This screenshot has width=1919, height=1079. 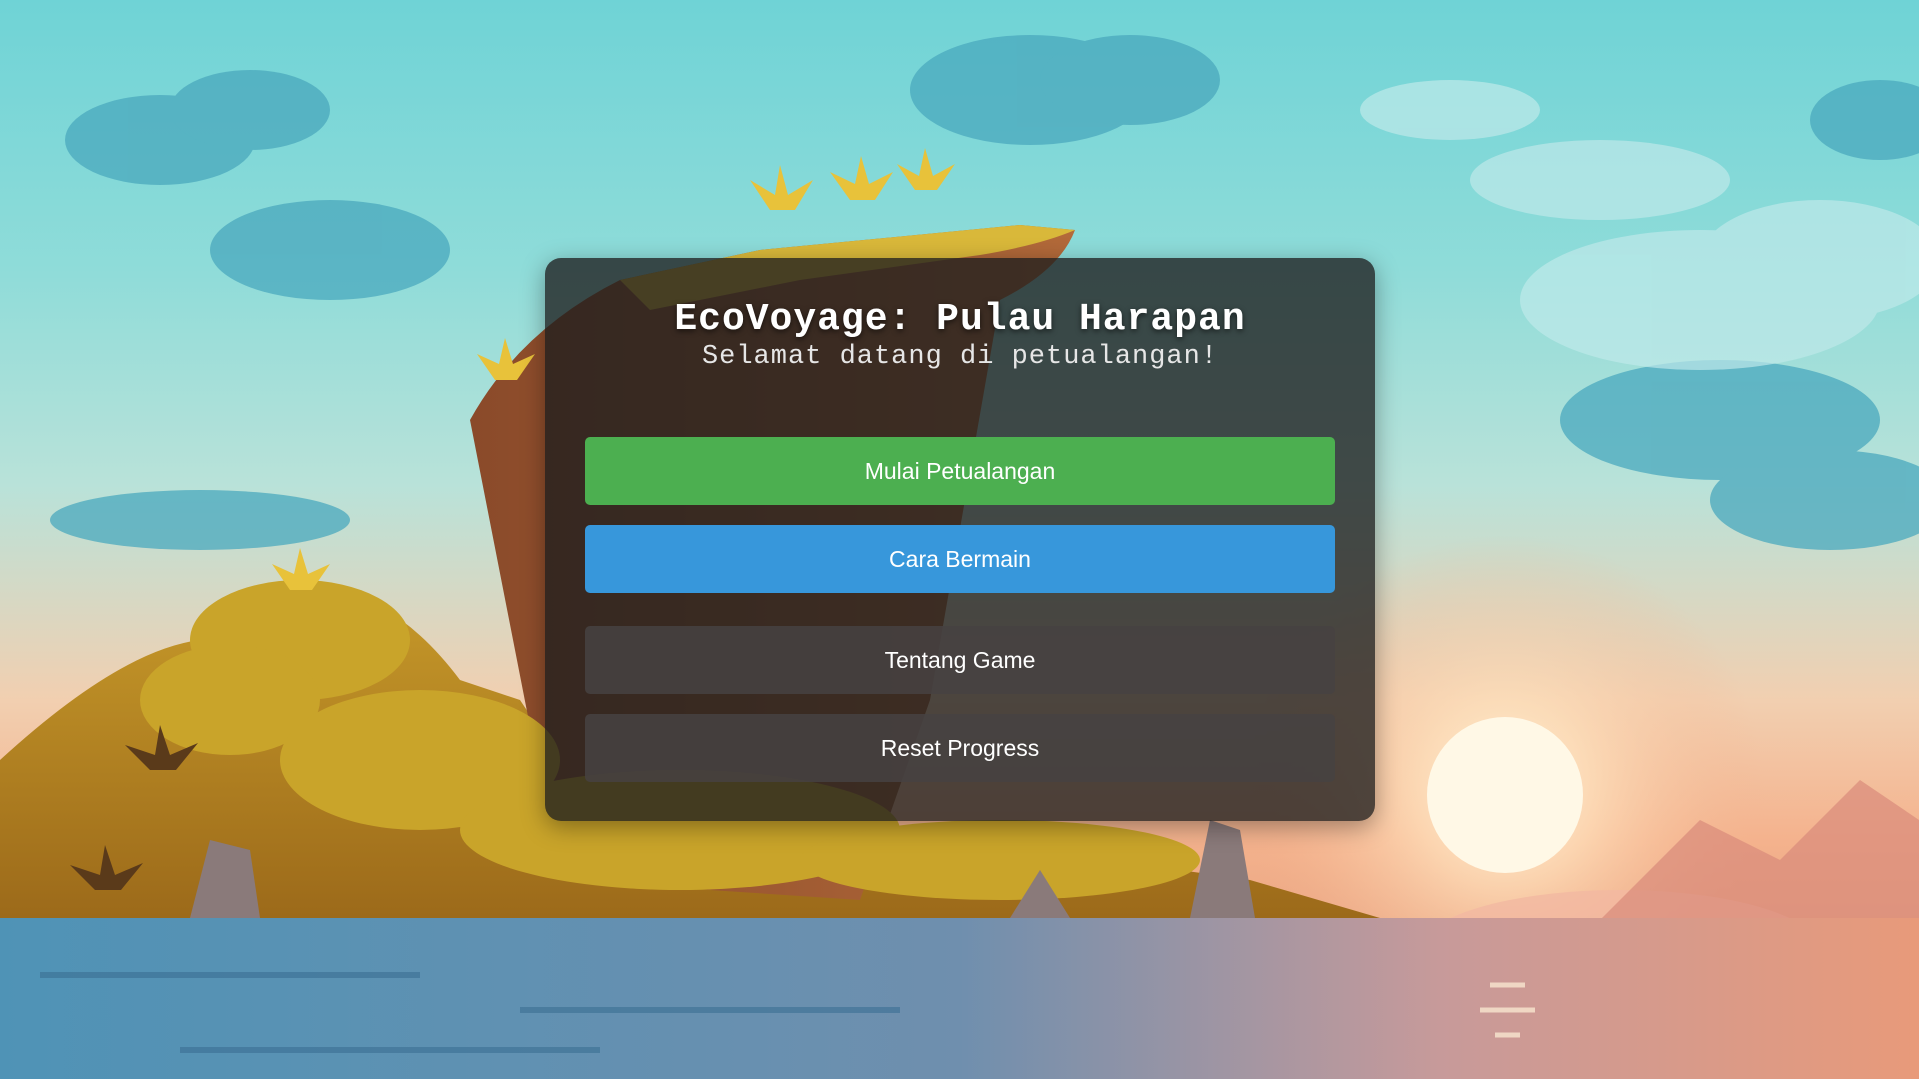 What do you see at coordinates (960, 357) in the screenshot?
I see `game-subtitle: Selamat datang di petualangan!` at bounding box center [960, 357].